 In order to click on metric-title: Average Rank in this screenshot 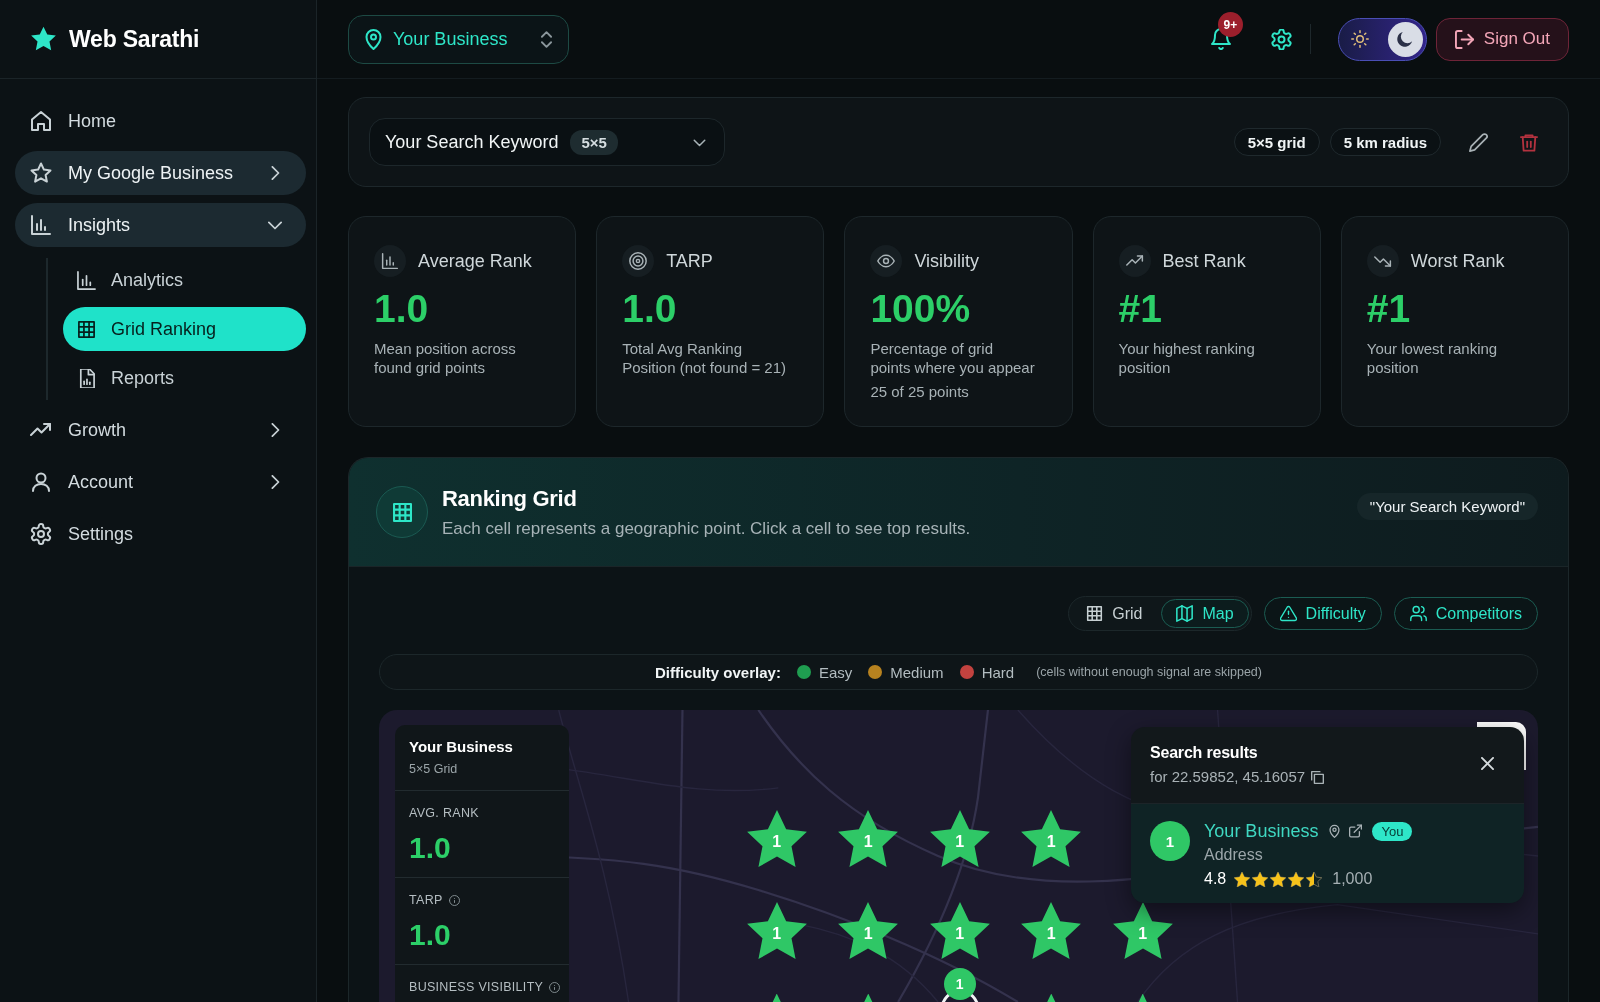, I will do `click(475, 261)`.